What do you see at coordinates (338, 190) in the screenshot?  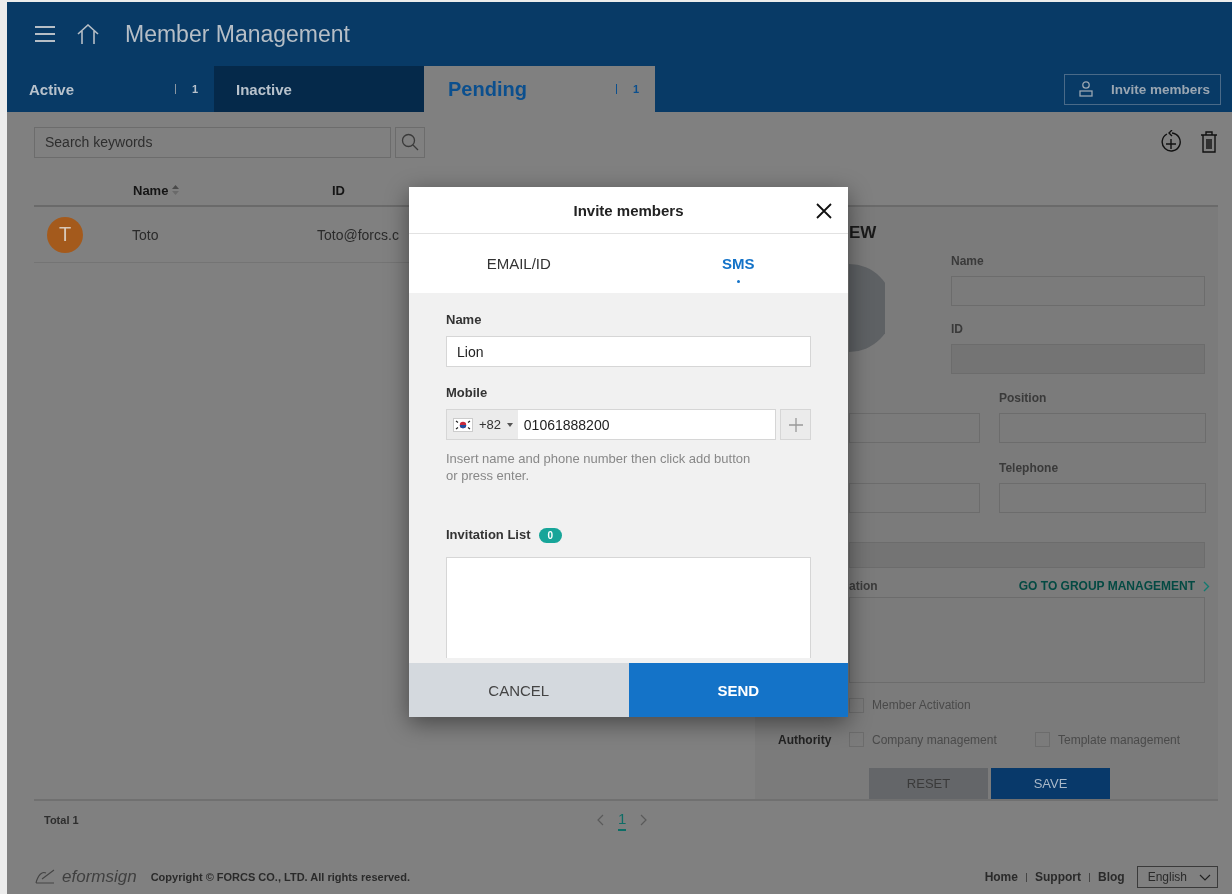 I see `column-header: ID` at bounding box center [338, 190].